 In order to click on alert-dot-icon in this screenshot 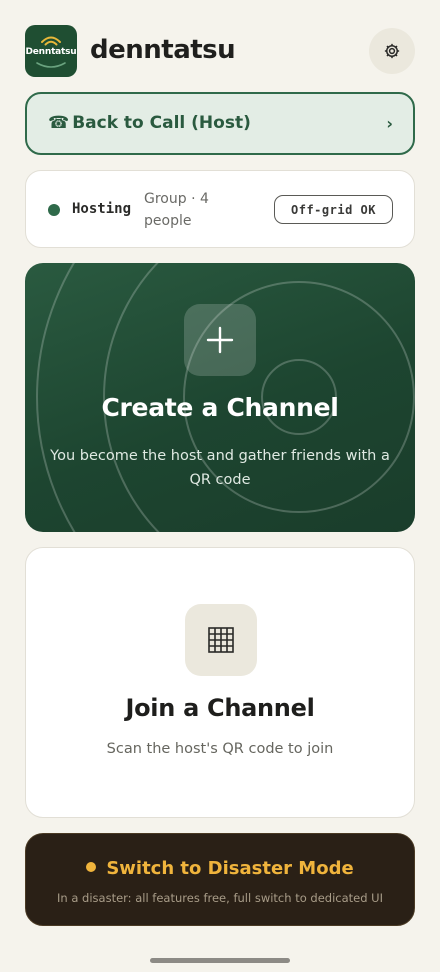, I will do `click(91, 867)`.